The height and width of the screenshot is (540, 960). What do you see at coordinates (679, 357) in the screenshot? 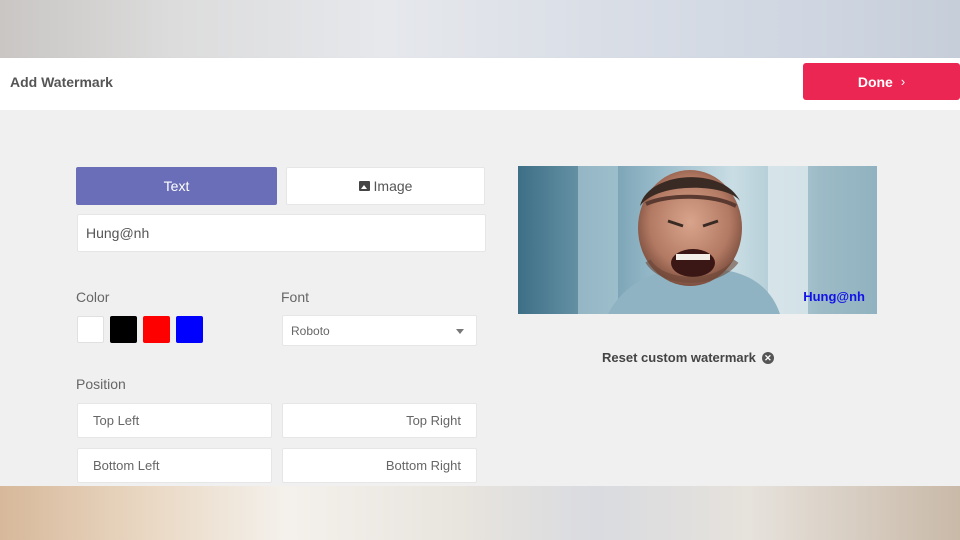
I see `reset-watermark-label: Reset custom watermark` at bounding box center [679, 357].